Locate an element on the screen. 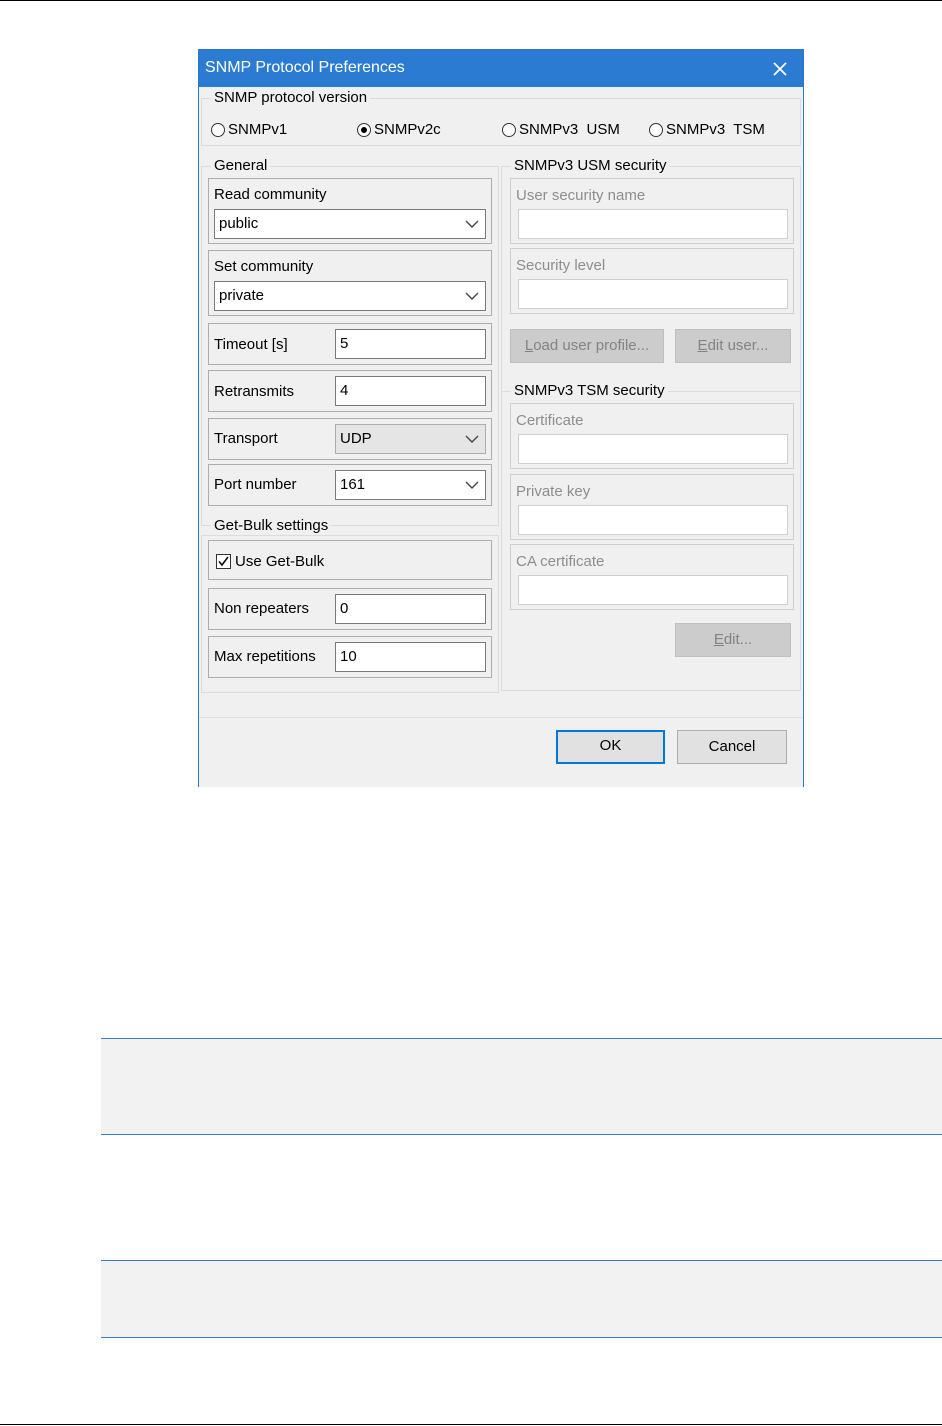  ok-button: OK is located at coordinates (610, 747).